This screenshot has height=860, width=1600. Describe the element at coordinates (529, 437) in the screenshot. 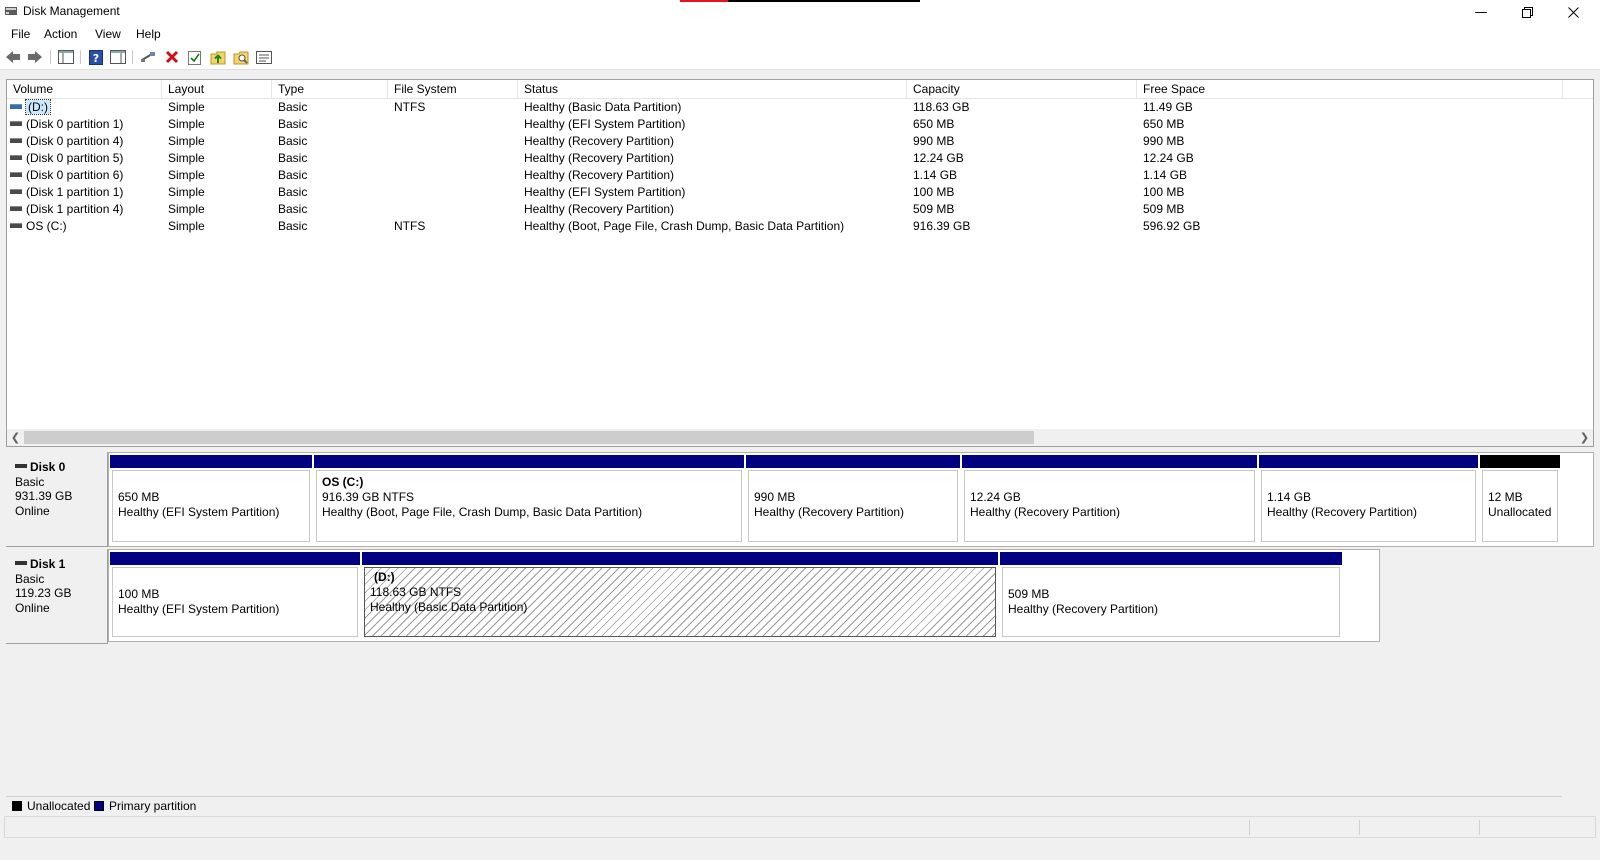

I see `scrollbar-thumb` at that location.